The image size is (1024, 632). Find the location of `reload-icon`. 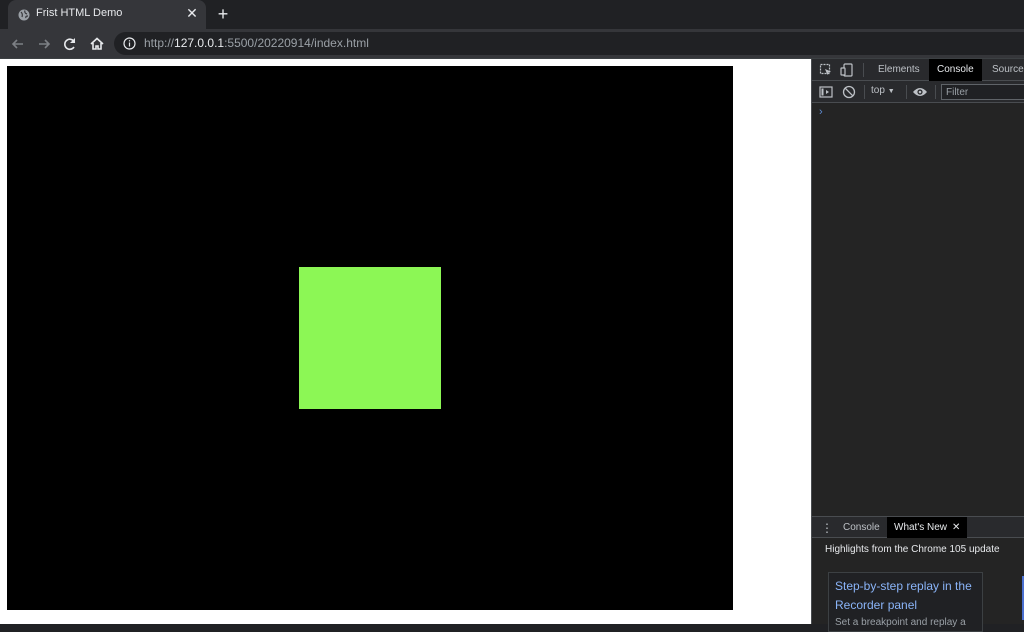

reload-icon is located at coordinates (70, 44).